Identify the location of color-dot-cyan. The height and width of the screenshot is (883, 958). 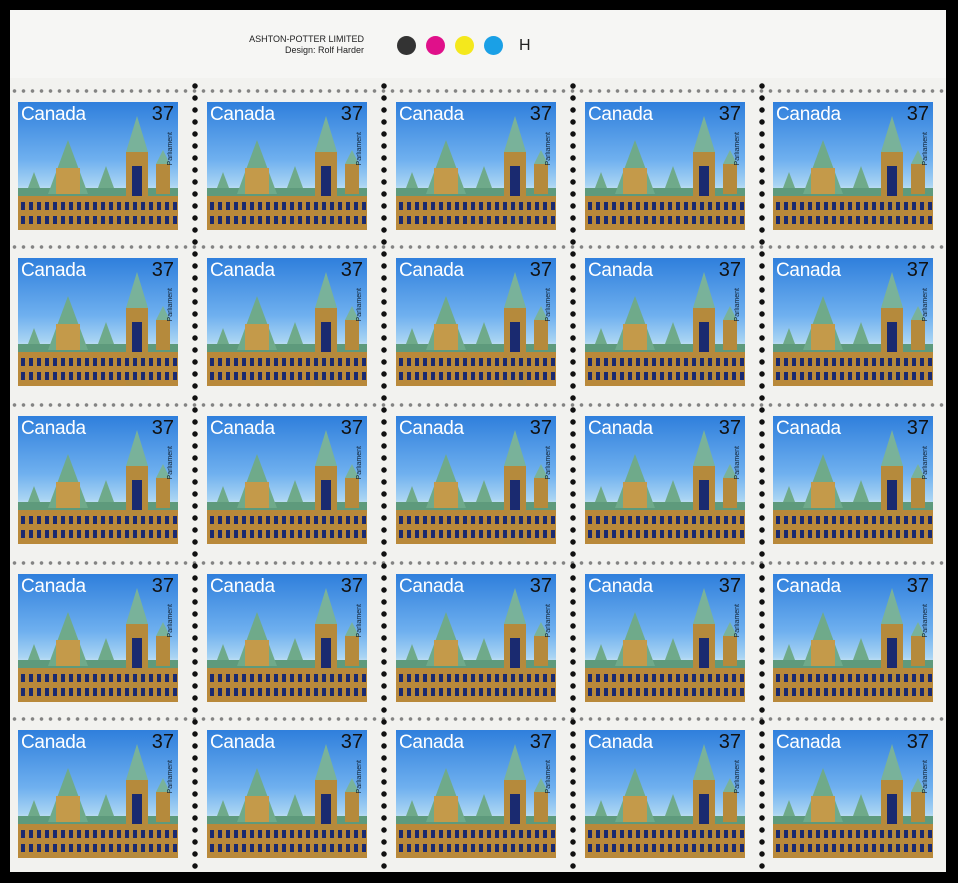
(493, 45).